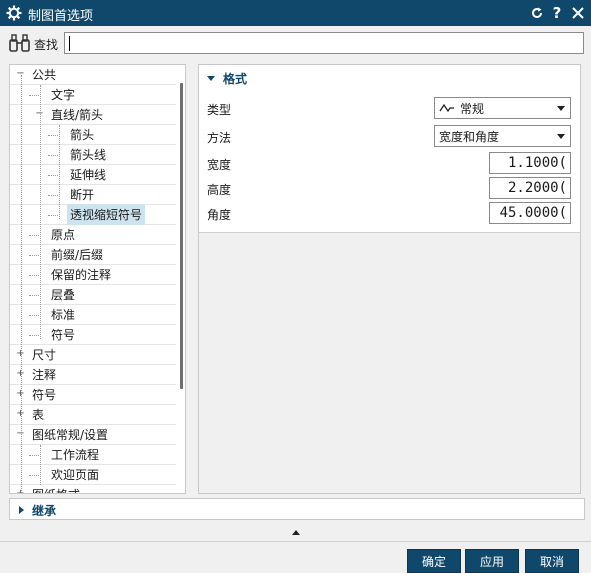  I want to click on tree-item-label: 箭头线, so click(88, 155).